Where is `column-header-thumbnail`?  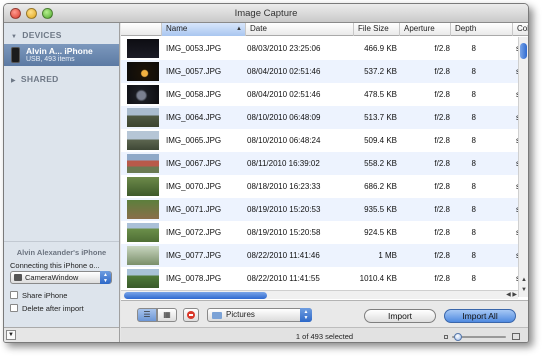
column-header-thumbnail is located at coordinates (141, 29).